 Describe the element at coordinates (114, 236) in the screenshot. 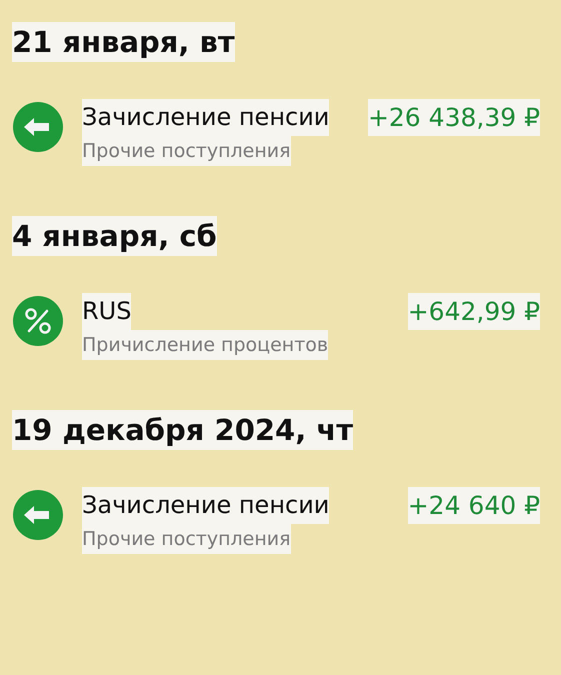

I see `date-heading: 4 января, сб` at that location.